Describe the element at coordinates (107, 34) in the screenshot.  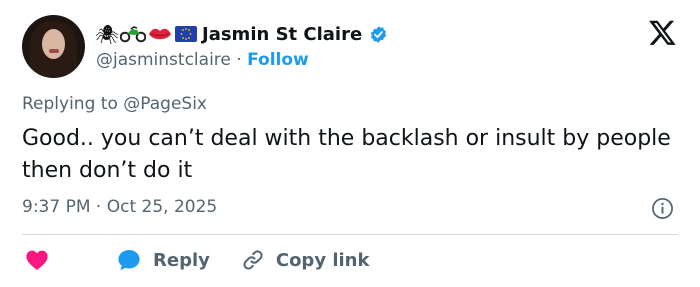
I see `spider-icon: 🕷` at that location.